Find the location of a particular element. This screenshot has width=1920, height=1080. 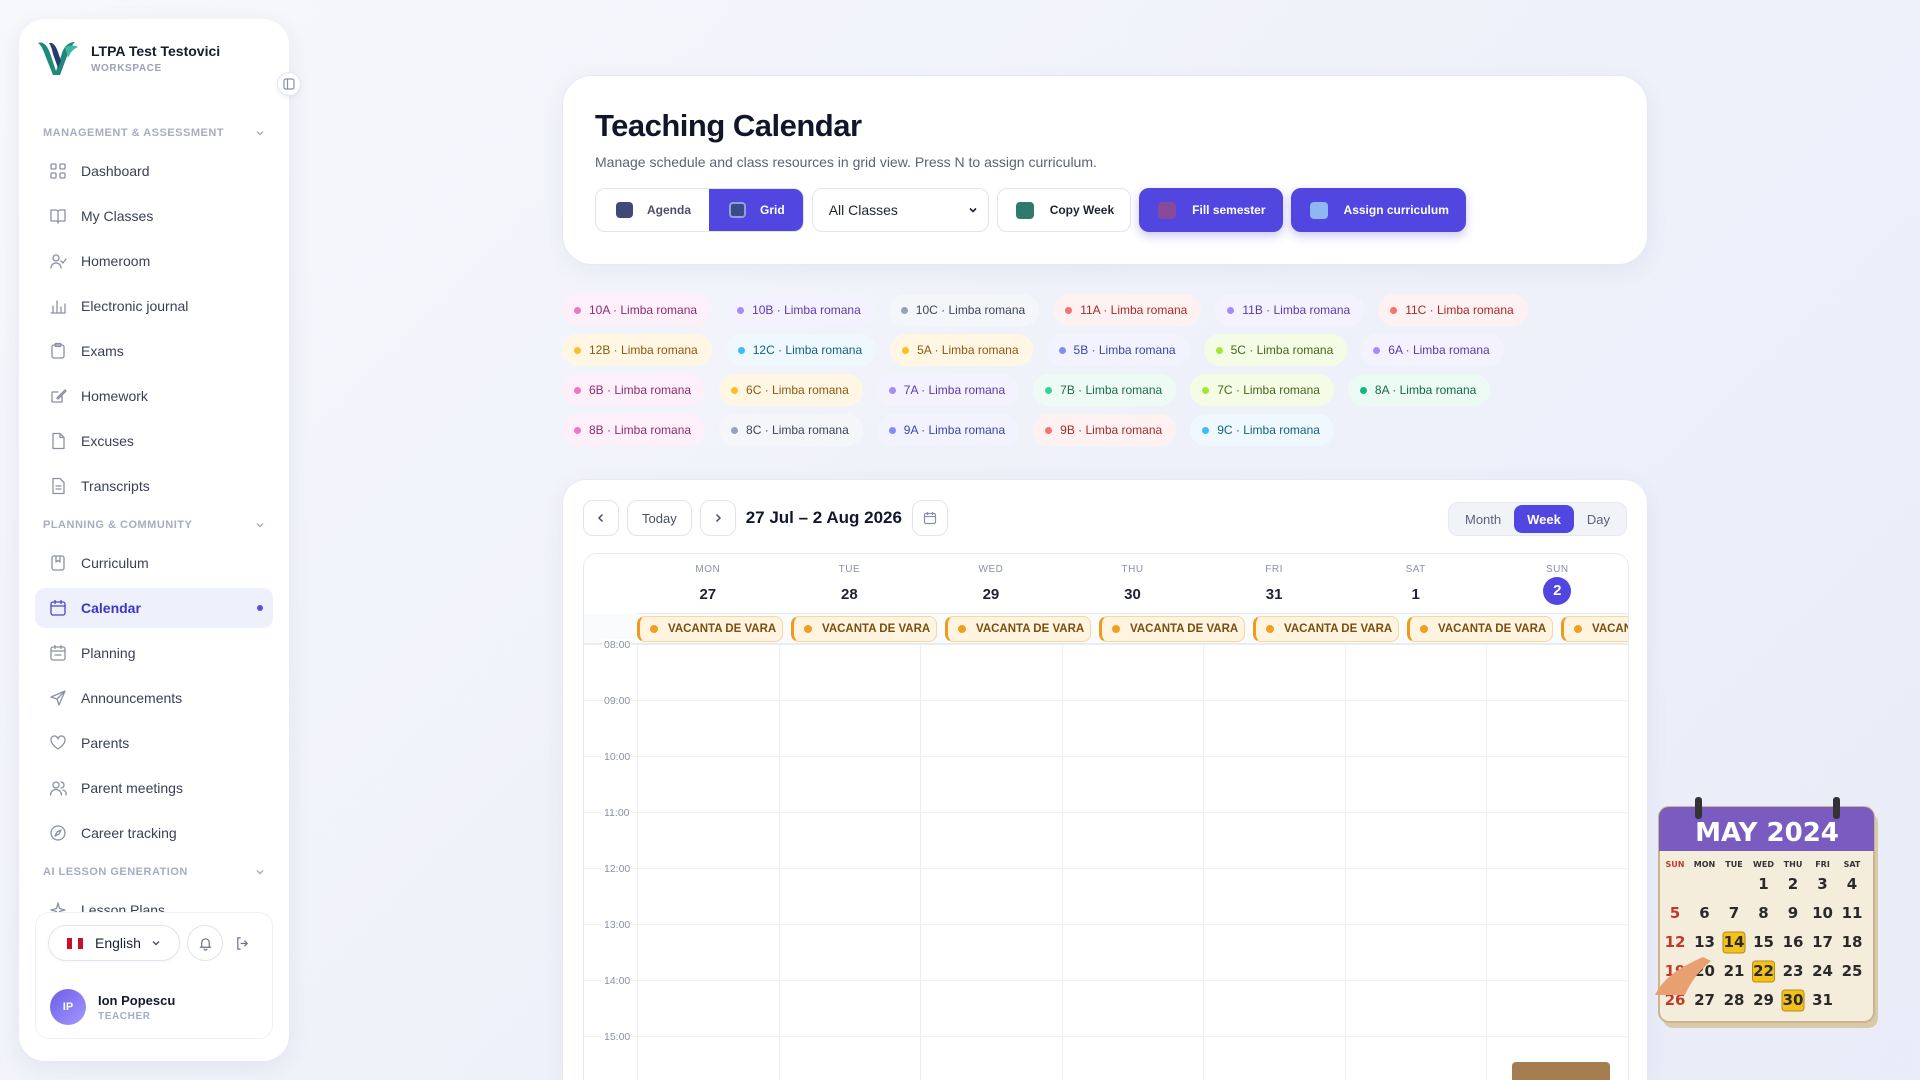

class-filter-select: All Classes is located at coordinates (900, 210).